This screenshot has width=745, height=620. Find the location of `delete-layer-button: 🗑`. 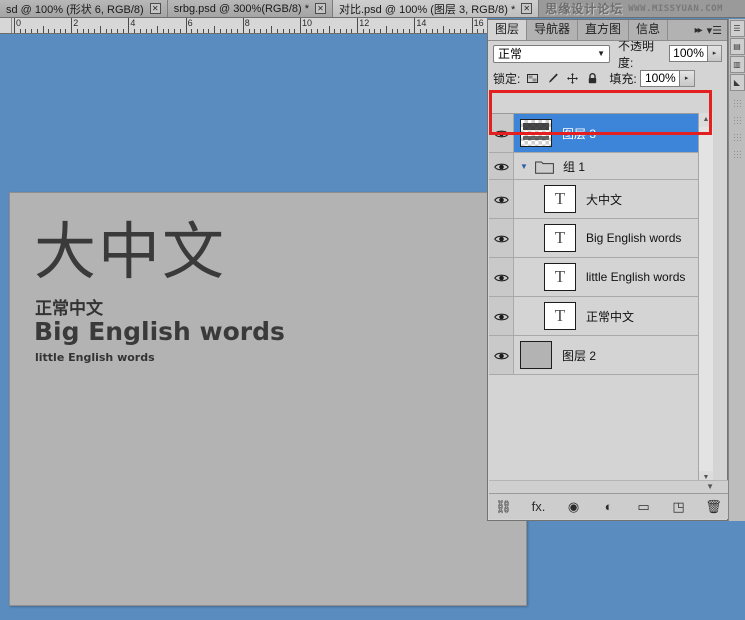

delete-layer-button: 🗑 is located at coordinates (713, 506).